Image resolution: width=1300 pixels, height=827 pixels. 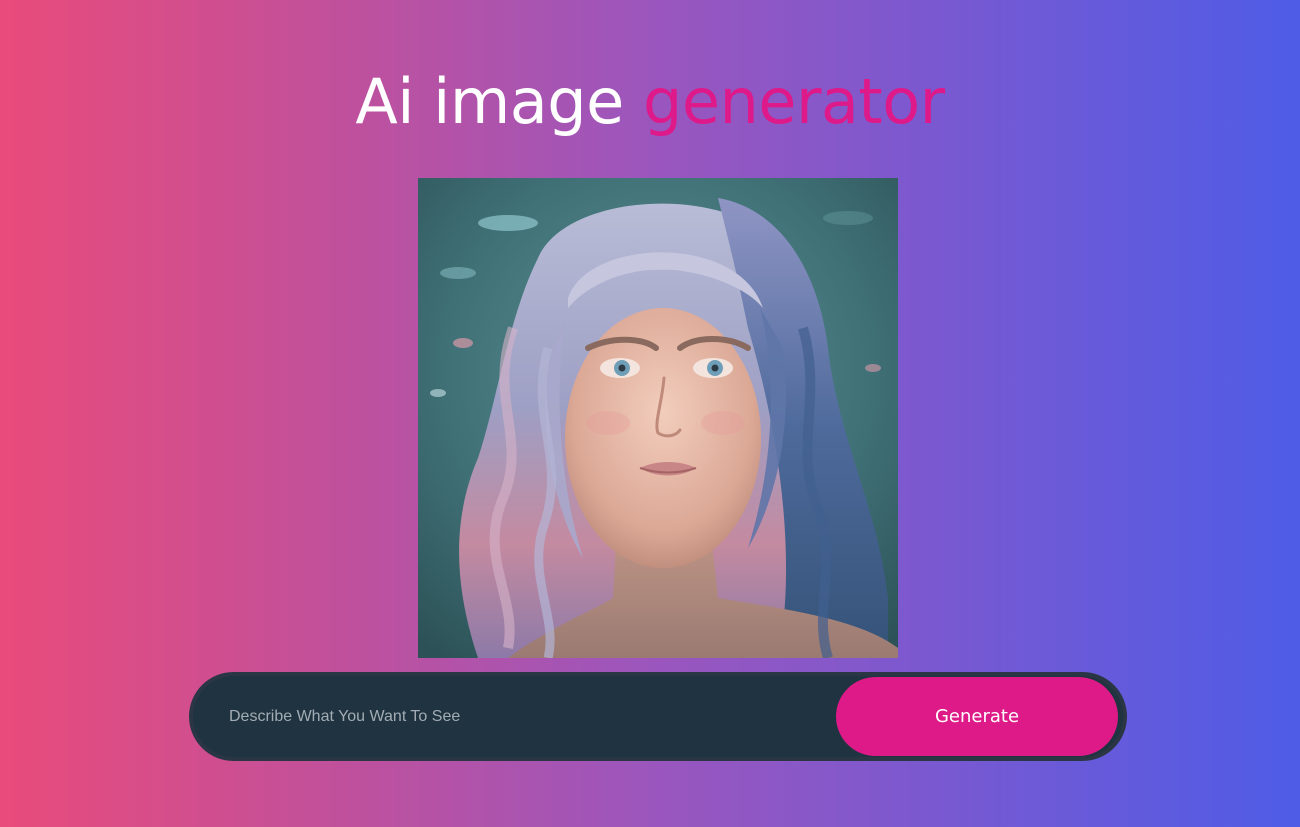 What do you see at coordinates (977, 716) in the screenshot?
I see `generate-button: Generate` at bounding box center [977, 716].